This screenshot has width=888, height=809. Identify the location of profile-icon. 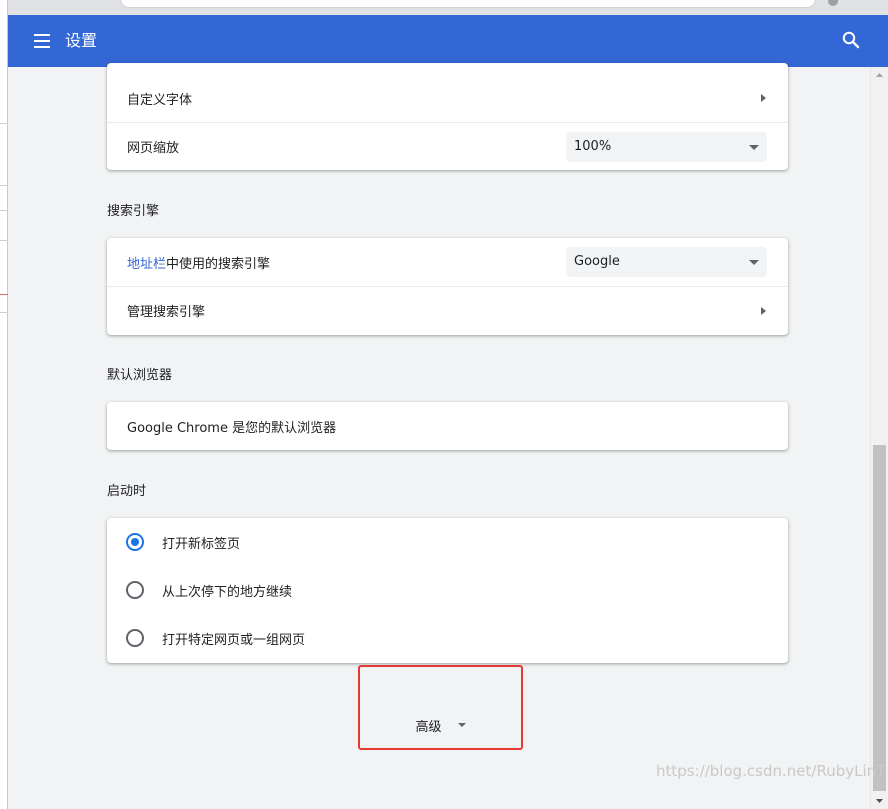
(833, 3).